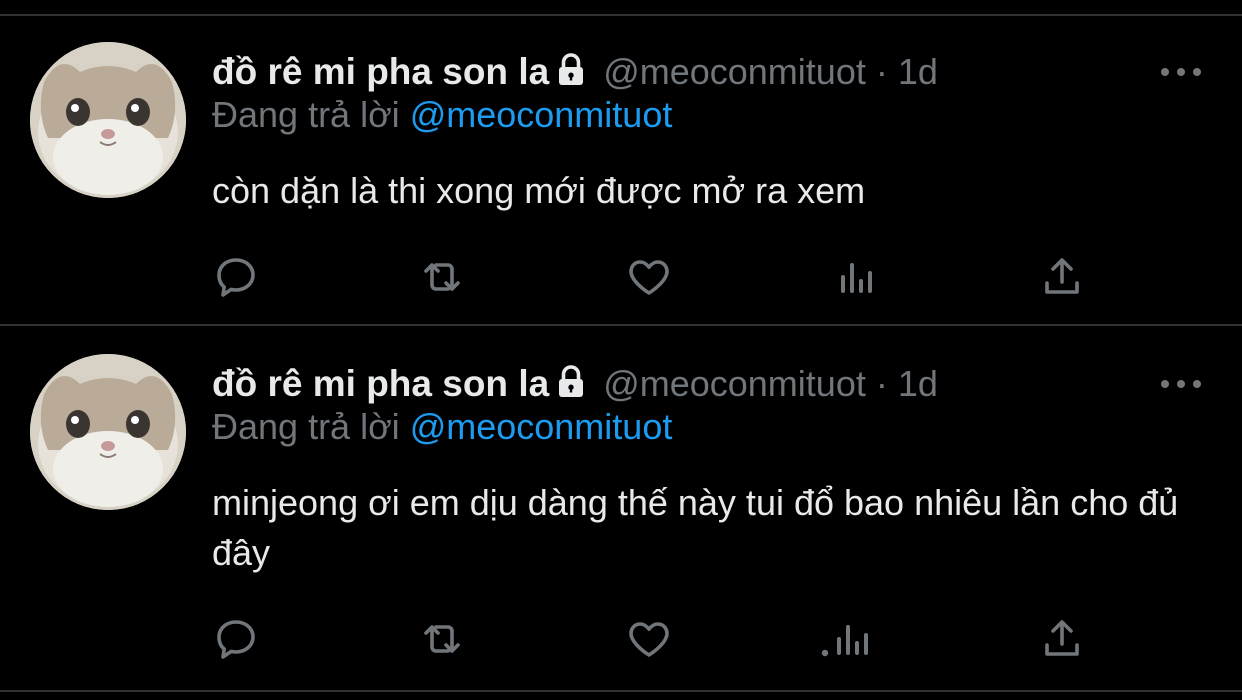 The image size is (1242, 700). I want to click on bottom-divider, so click(621, 691).